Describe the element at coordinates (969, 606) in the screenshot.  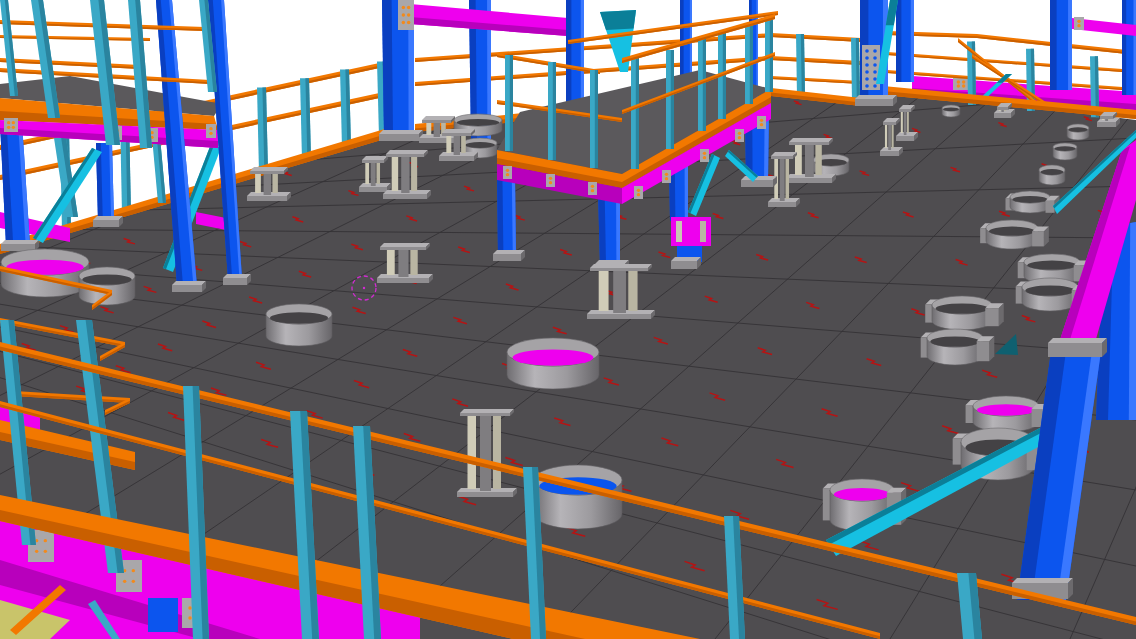
I see `railing-post` at that location.